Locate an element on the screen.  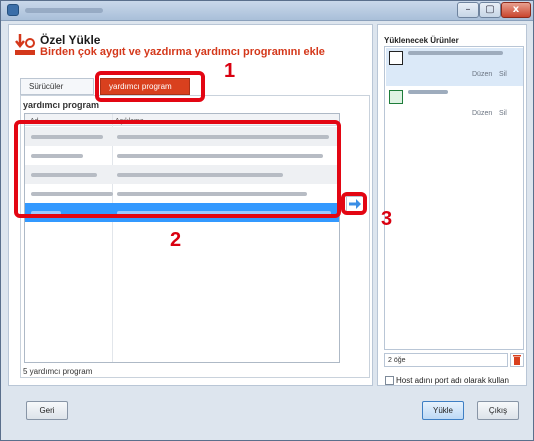
trash-icon is located at coordinates (517, 360).